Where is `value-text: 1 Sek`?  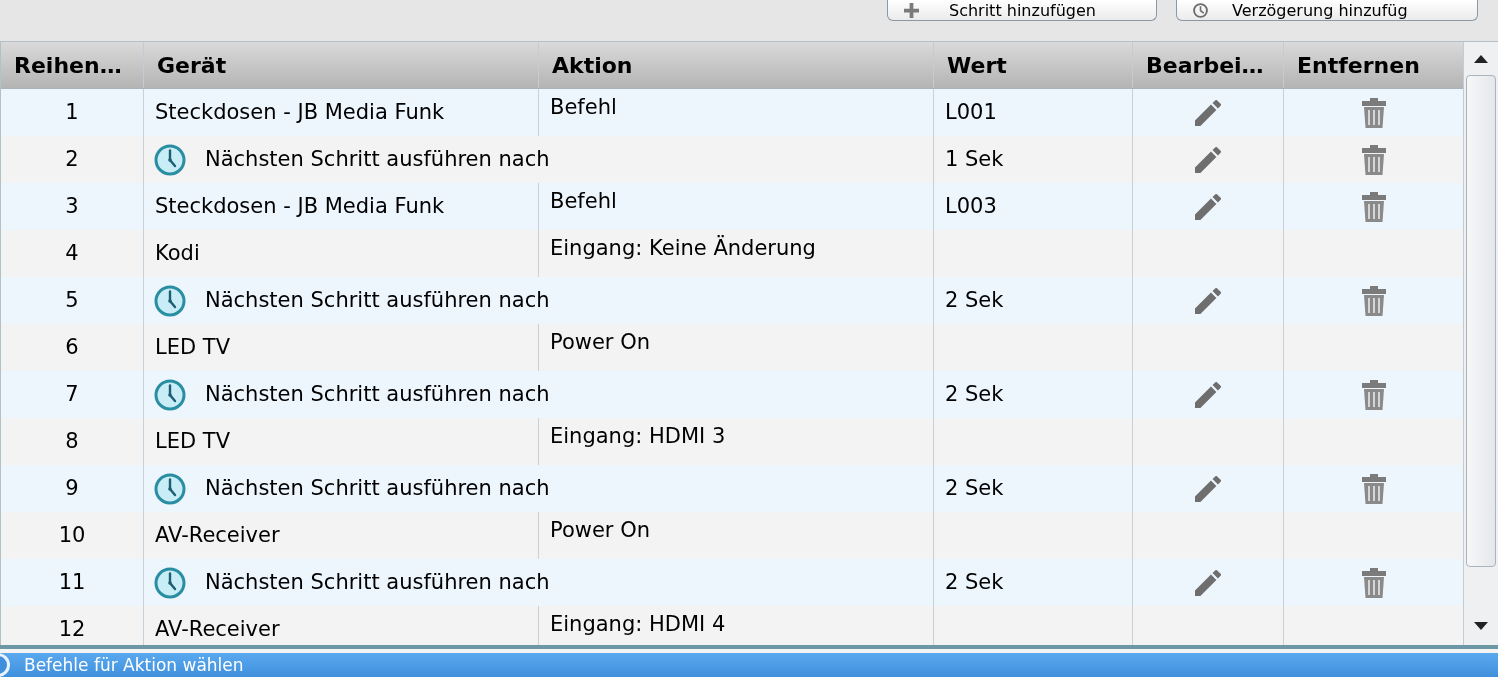 value-text: 1 Sek is located at coordinates (974, 159).